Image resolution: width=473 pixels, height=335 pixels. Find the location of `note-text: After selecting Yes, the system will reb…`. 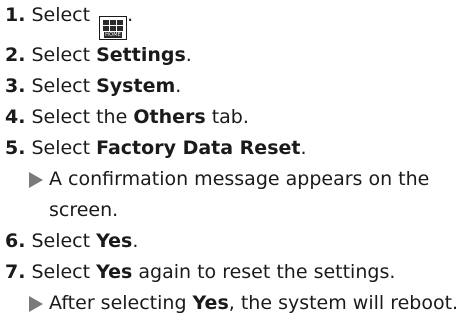

note-text: After selecting Yes, the system will reb… is located at coordinates (254, 303).